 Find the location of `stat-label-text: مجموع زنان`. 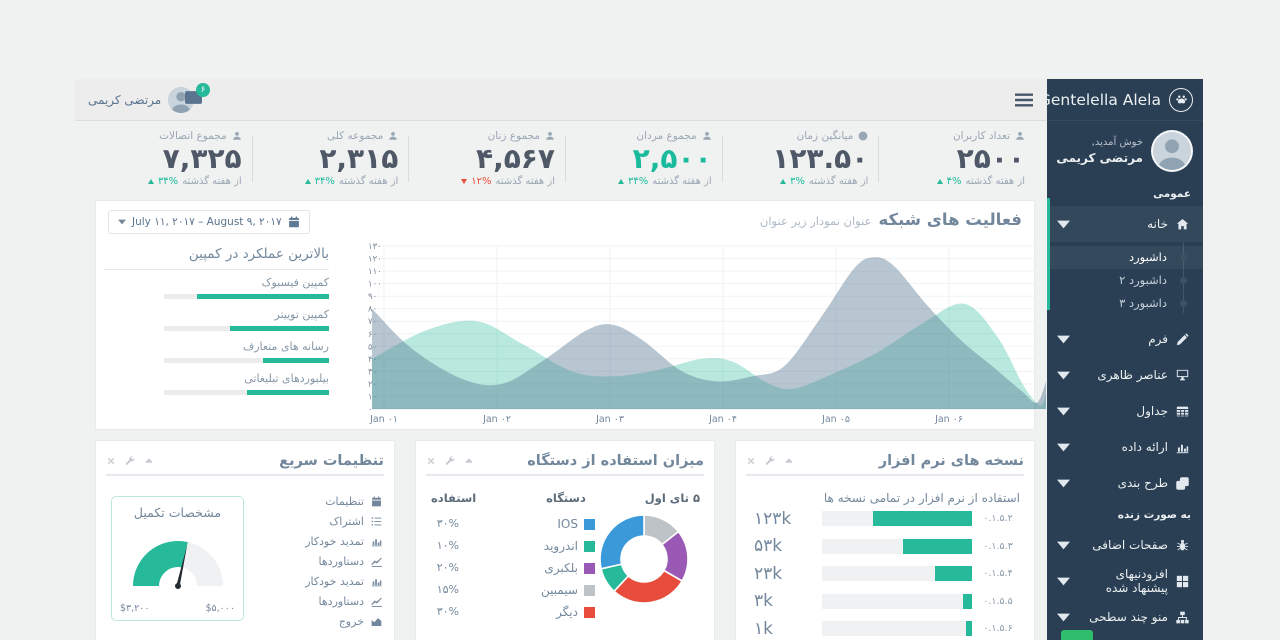

stat-label-text: مجموع زنان is located at coordinates (513, 136).